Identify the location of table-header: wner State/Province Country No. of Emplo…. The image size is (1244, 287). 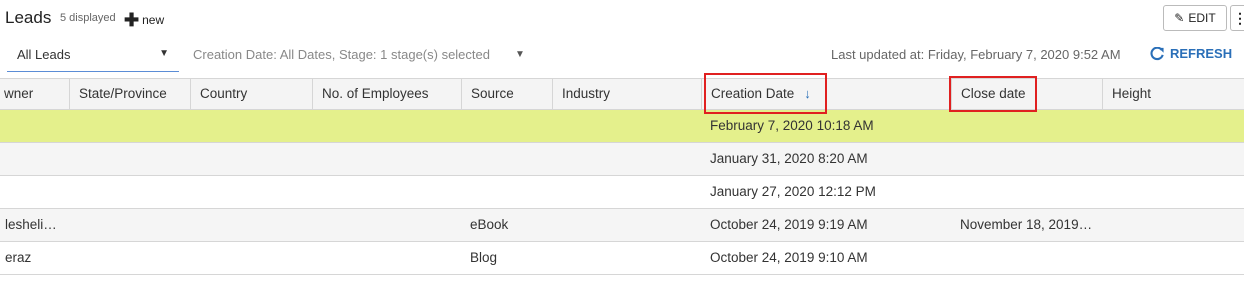
(622, 94).